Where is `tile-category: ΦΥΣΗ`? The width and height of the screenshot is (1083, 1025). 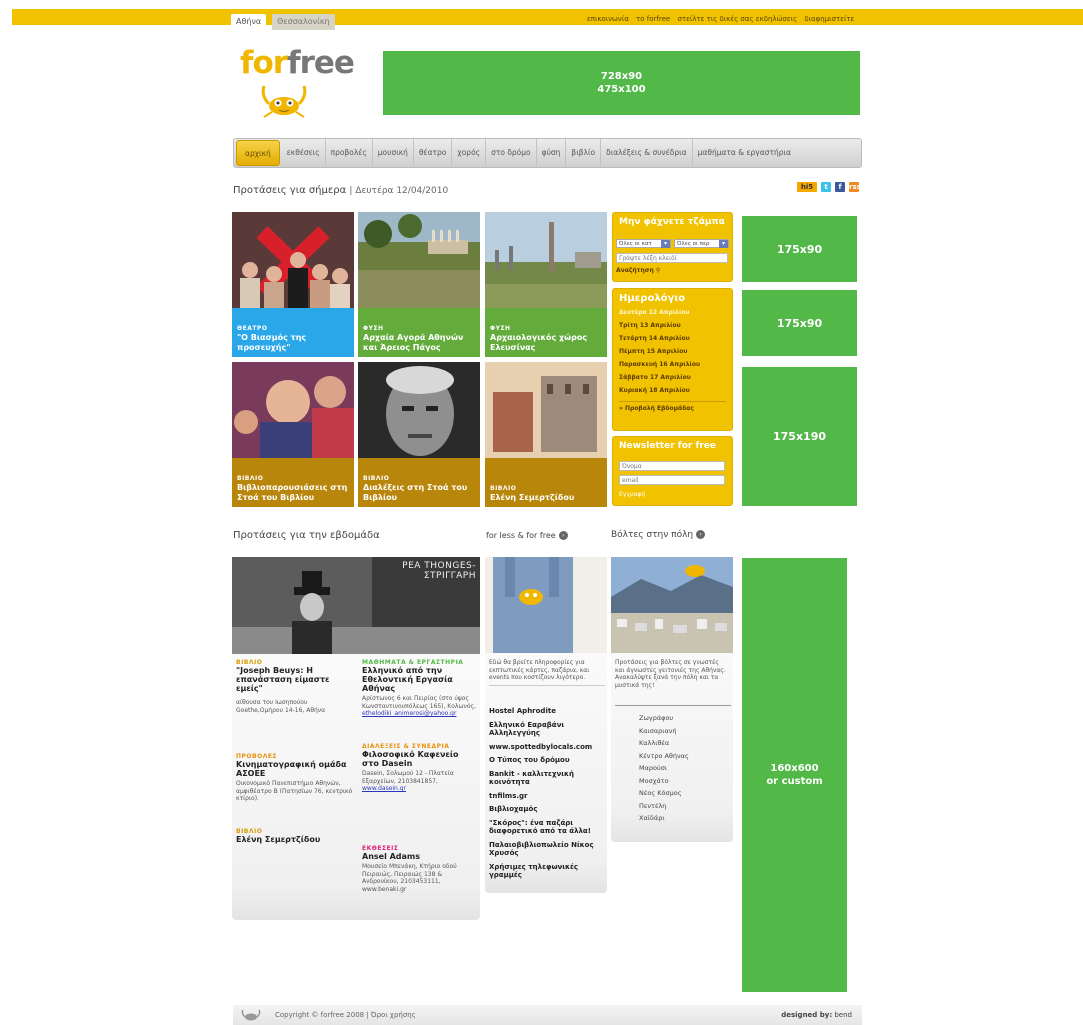 tile-category: ΦΥΣΗ is located at coordinates (373, 328).